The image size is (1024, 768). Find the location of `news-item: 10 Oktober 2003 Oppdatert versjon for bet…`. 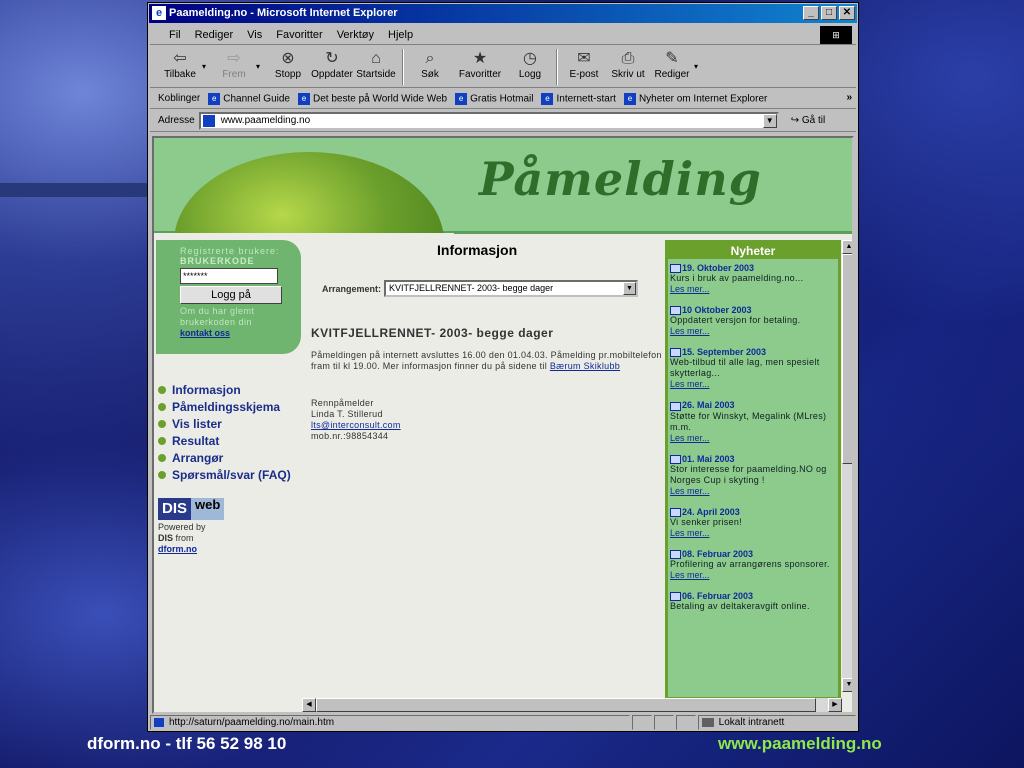

news-item: 10 Oktober 2003 Oppdatert versjon for bet… is located at coordinates (753, 318).